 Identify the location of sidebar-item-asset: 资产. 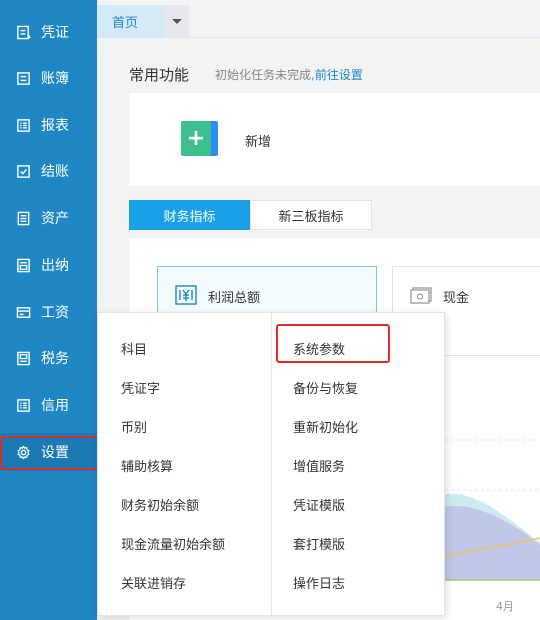
(48, 218).